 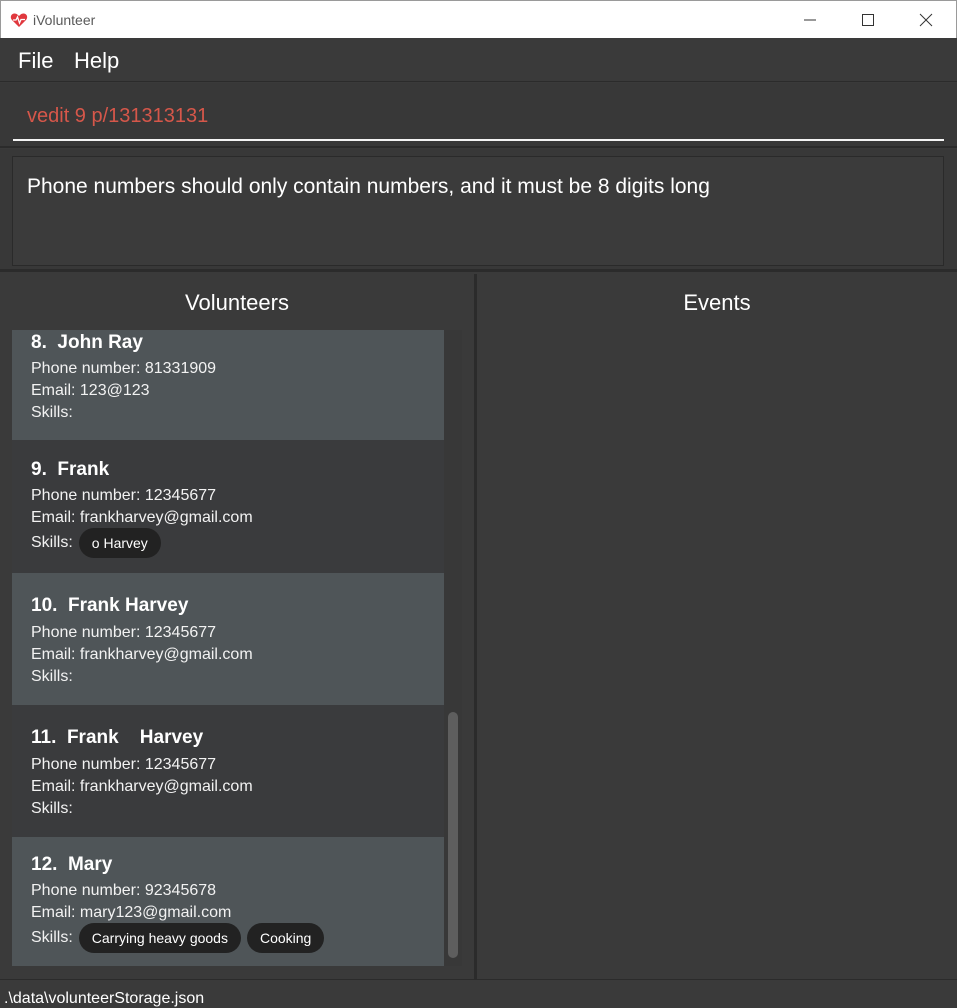 I want to click on maximize-button, so click(x=868, y=20).